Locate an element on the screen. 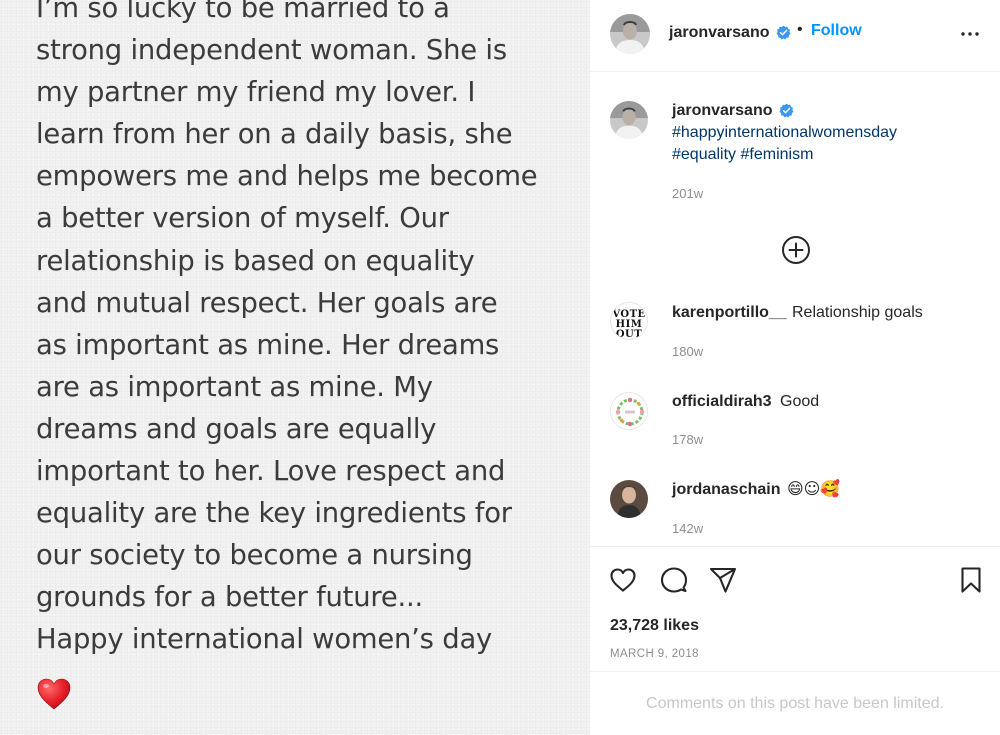 The height and width of the screenshot is (735, 1000). comments-limited-bar: Comments on this post have been limited. is located at coordinates (795, 703).